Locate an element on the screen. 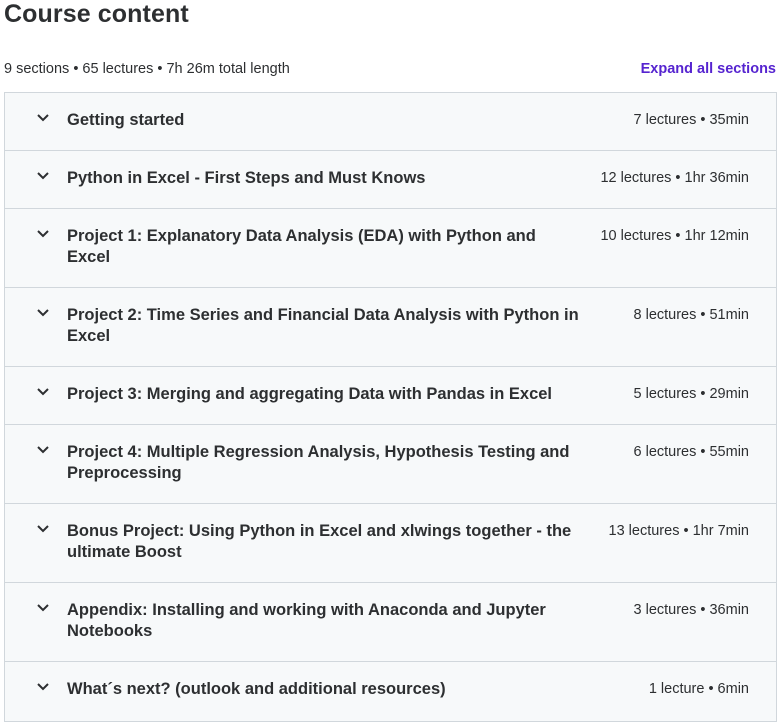 The width and height of the screenshot is (780, 723). page-title: Course content is located at coordinates (96, 14).